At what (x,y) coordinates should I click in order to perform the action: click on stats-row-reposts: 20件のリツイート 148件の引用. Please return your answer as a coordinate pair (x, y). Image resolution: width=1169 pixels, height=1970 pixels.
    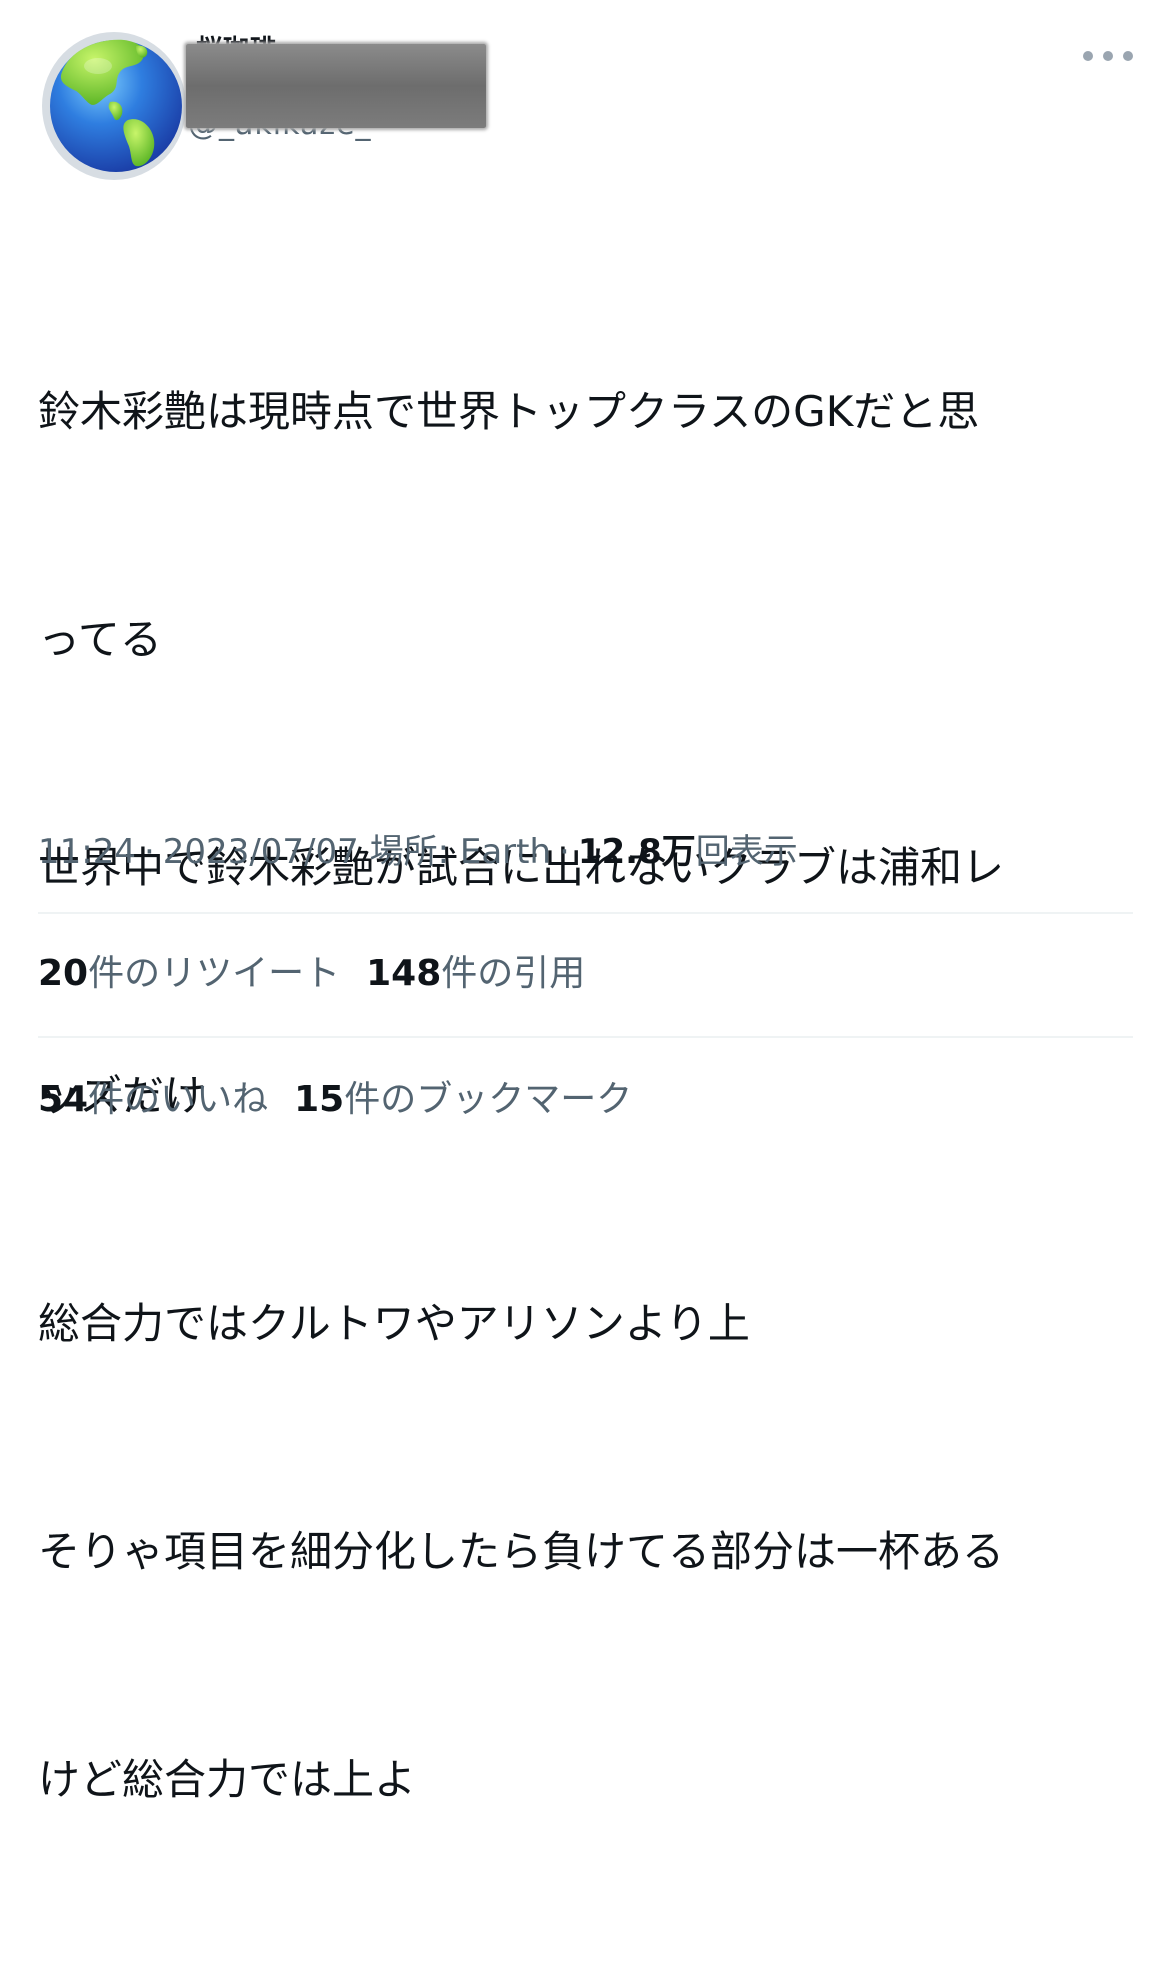
    Looking at the image, I should click on (324, 974).